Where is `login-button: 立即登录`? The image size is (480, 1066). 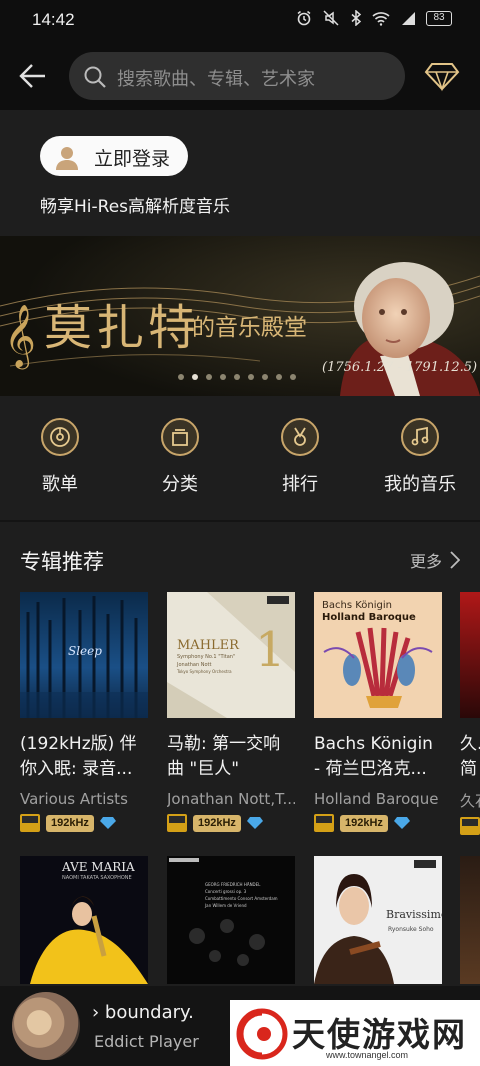
login-button: 立即登录 is located at coordinates (114, 156).